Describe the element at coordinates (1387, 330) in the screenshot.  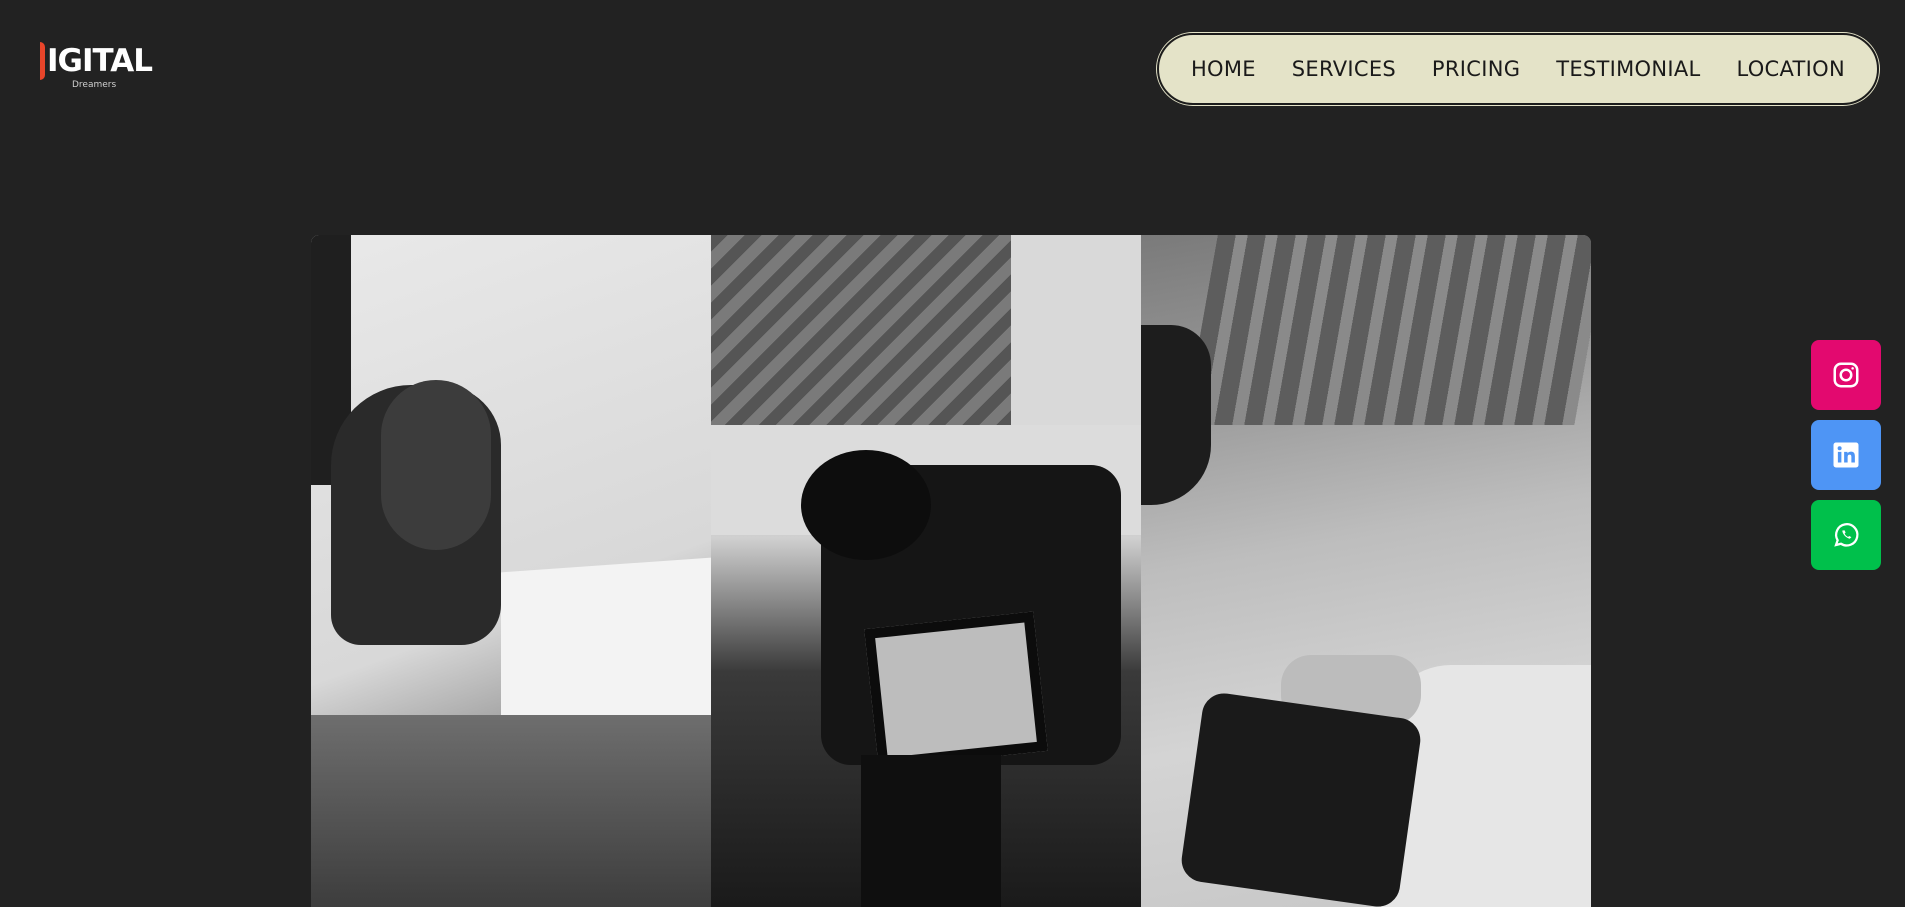
I see `vent-shape` at that location.